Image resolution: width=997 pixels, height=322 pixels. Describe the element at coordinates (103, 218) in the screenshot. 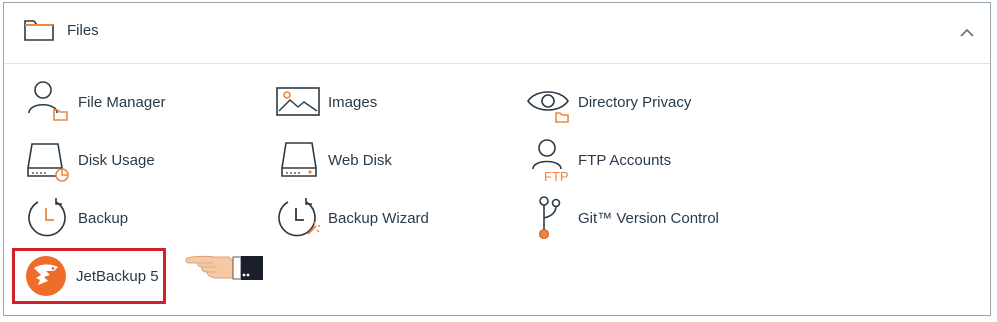

I see `app-label: Backup` at that location.